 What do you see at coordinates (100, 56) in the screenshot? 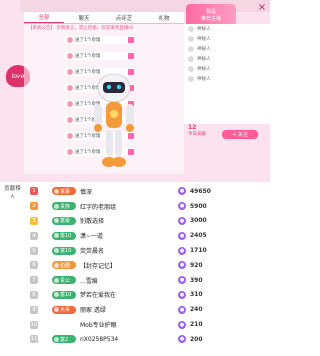
I see `gift-message: 送了1个玫瑰` at bounding box center [100, 56].